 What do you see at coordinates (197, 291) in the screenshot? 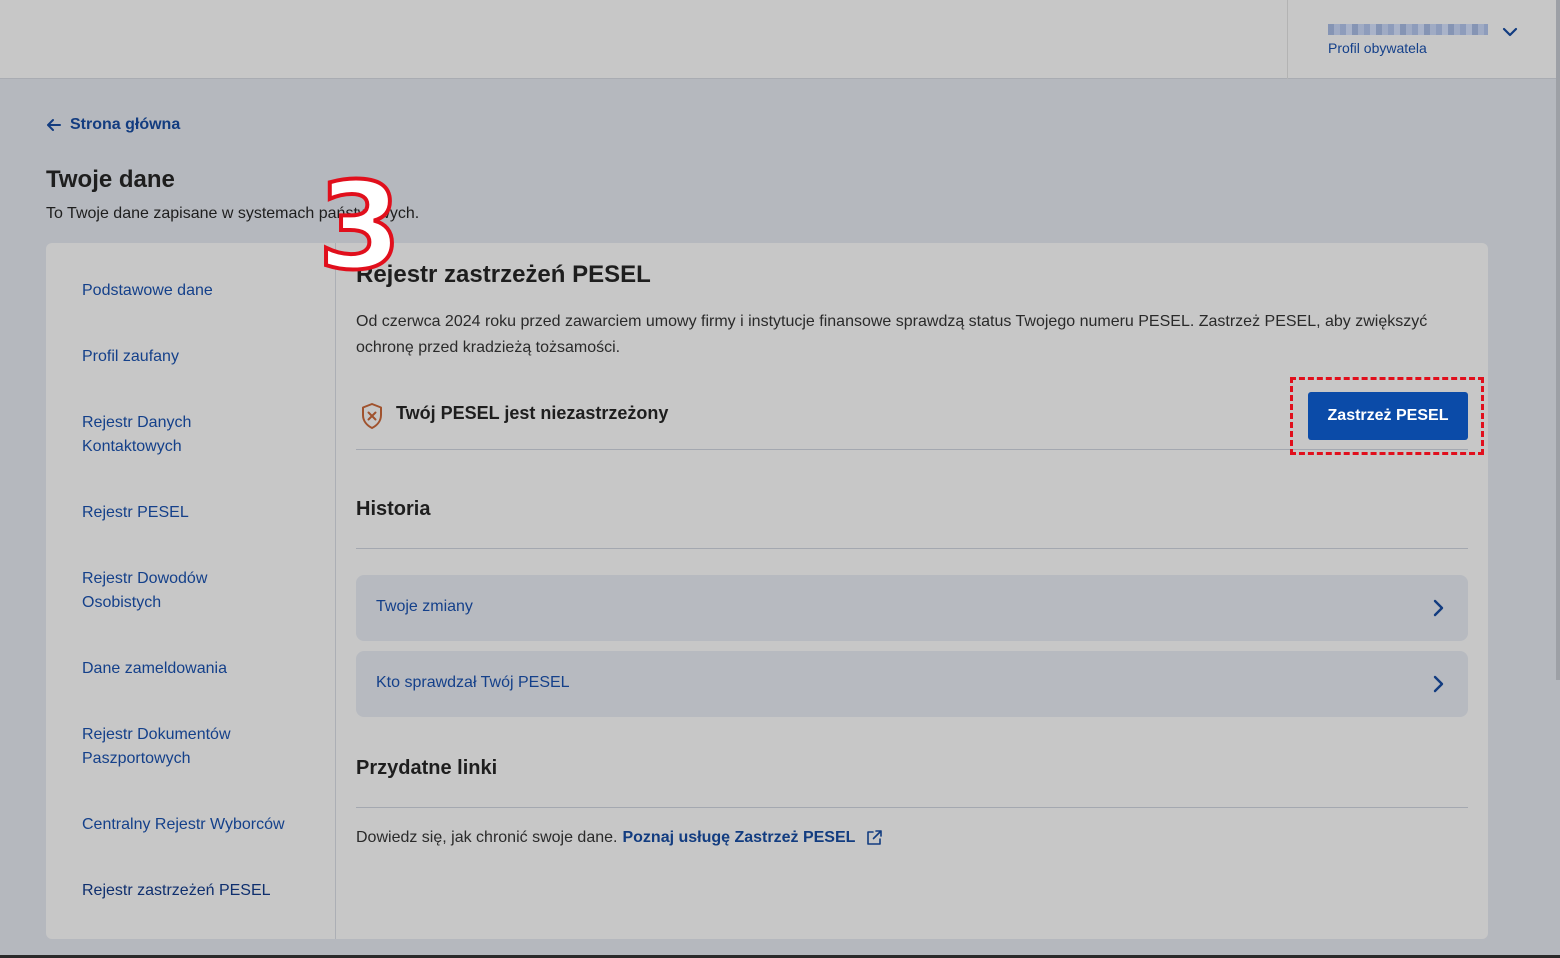
I see `sidebar-item-basic-data: Podstawowe dane` at bounding box center [197, 291].